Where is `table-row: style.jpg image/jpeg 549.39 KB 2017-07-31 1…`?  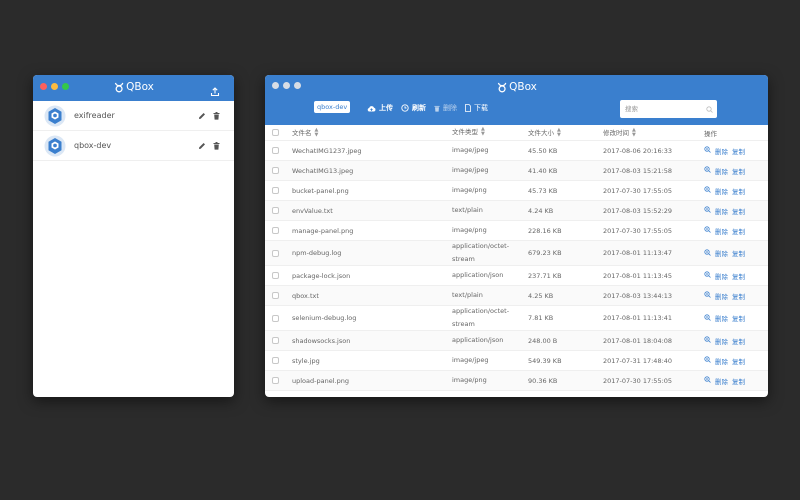 table-row: style.jpg image/jpeg 549.39 KB 2017-07-31 1… is located at coordinates (516, 361).